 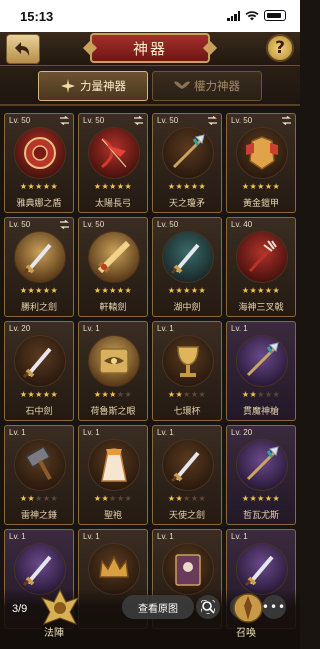 I want to click on view-original-button: 查看原图, so click(x=158, y=607).